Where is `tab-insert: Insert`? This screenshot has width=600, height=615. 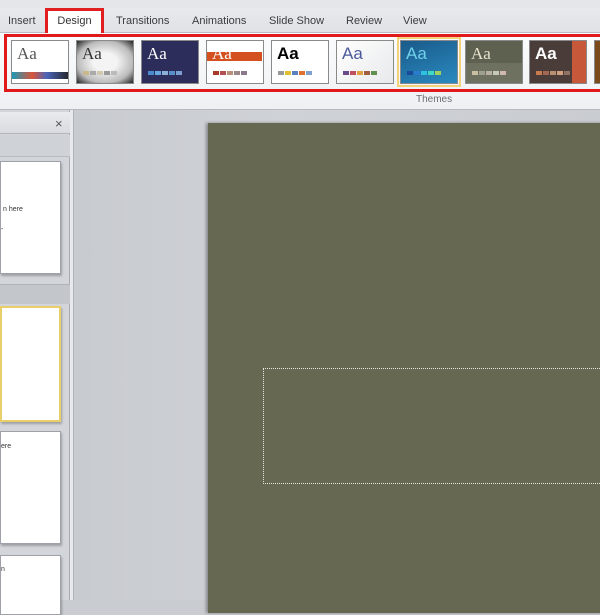
tab-insert: Insert is located at coordinates (22, 21).